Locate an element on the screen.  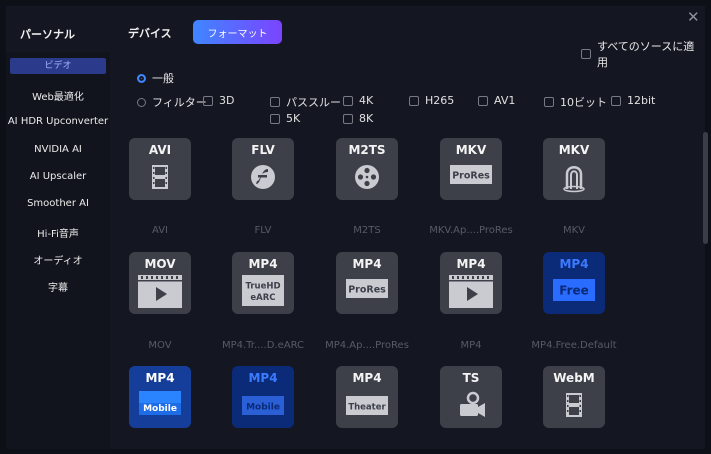
format-tile-mkv: MKV is located at coordinates (574, 169).